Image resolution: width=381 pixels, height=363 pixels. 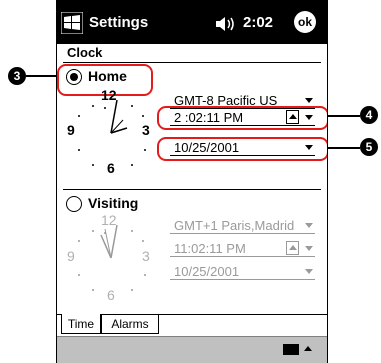 I want to click on callout-3: 3, so click(x=17, y=76).